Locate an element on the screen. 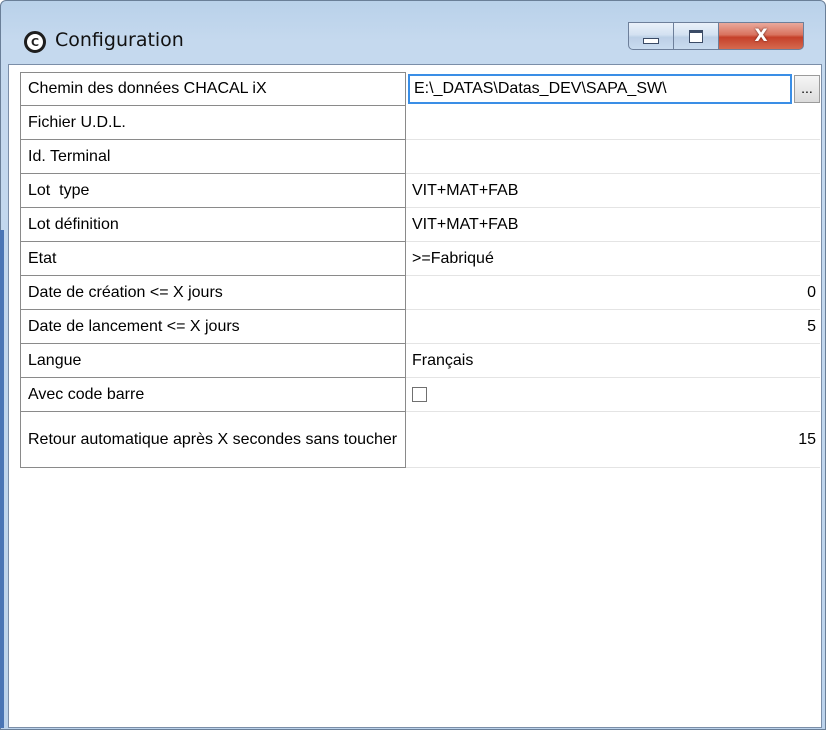 The width and height of the screenshot is (826, 730). data-path-input: E:\_DATAS\Datas_DEV\SAPA_SW\ is located at coordinates (600, 89).